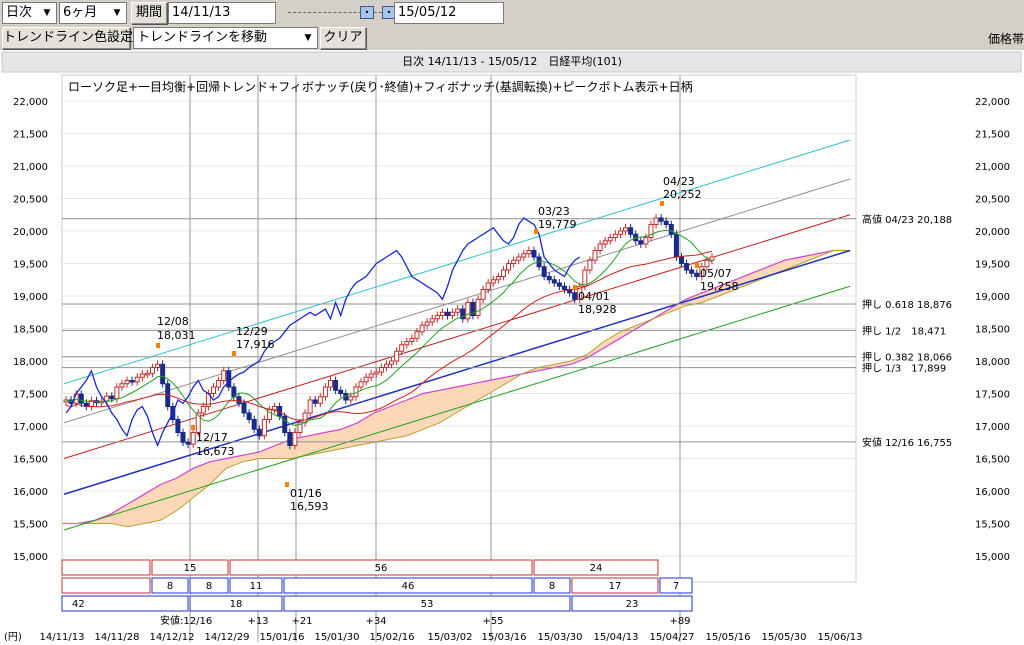 The width and height of the screenshot is (1024, 645). What do you see at coordinates (29, 13) in the screenshot?
I see `period-type-select: 日次 ▼` at bounding box center [29, 13].